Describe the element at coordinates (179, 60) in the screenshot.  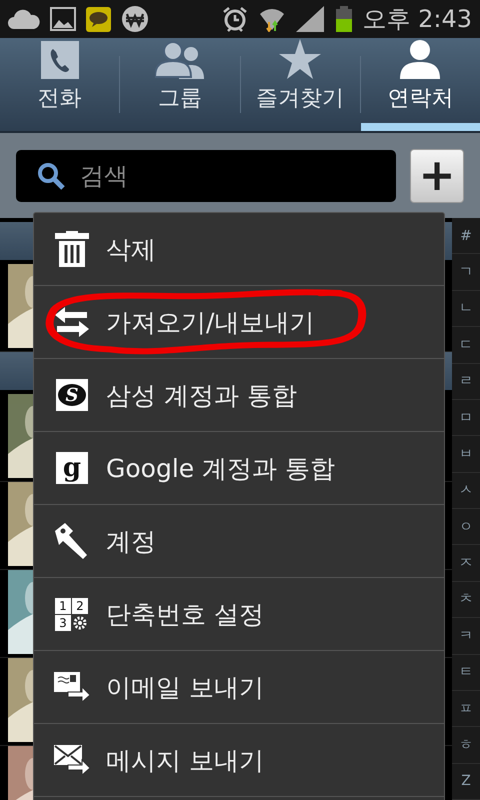
I see `group-icon` at that location.